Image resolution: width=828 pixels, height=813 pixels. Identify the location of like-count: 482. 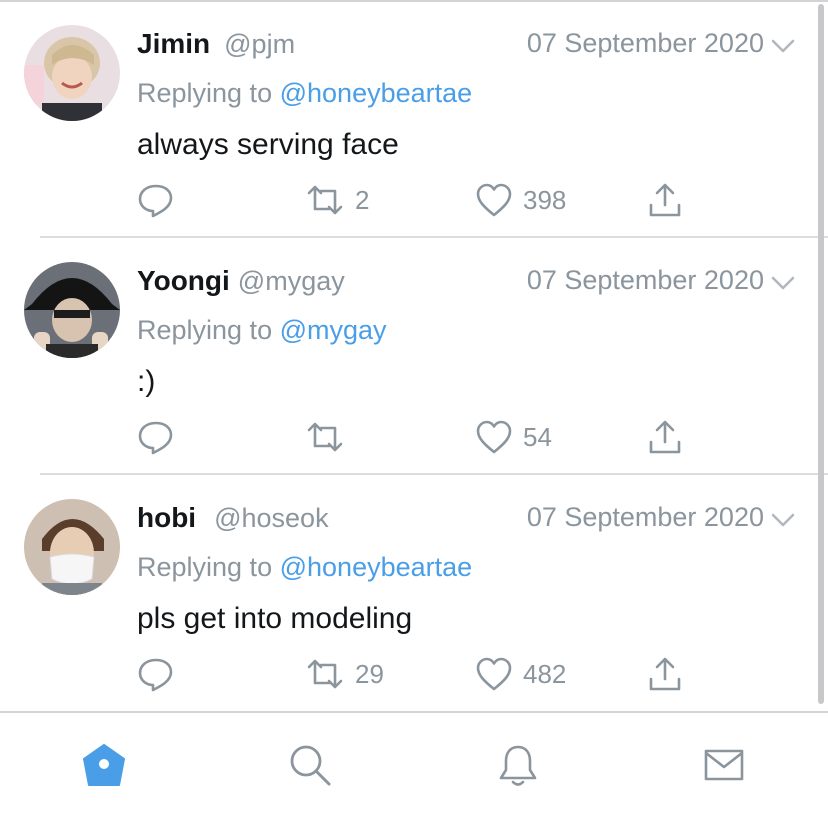
(545, 673).